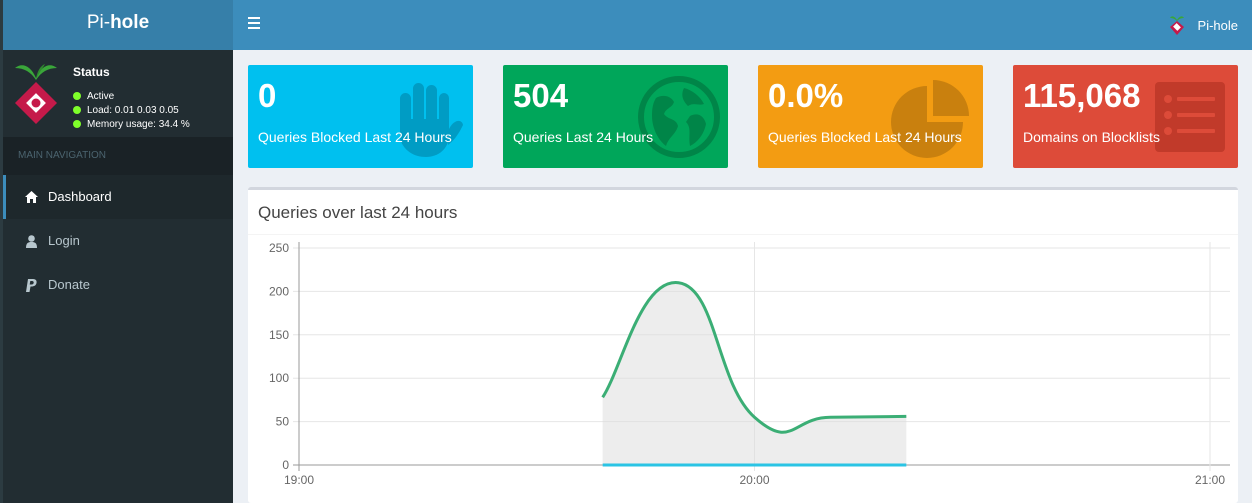  I want to click on list-icon, so click(1190, 117).